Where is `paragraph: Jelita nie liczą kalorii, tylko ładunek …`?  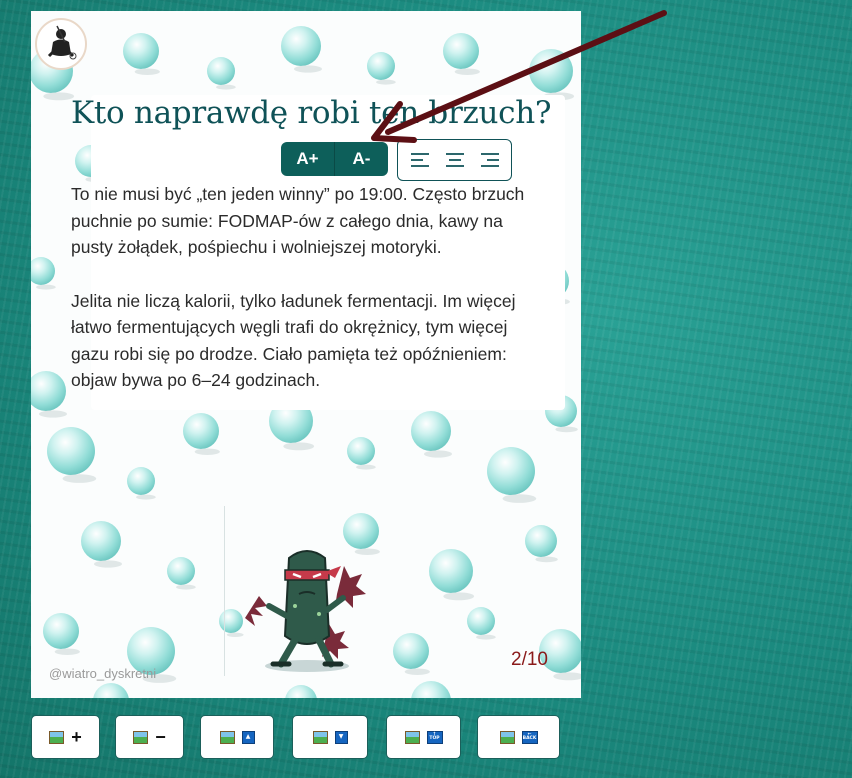
paragraph: Jelita nie liczą kalorii, tylko ładunek … is located at coordinates (293, 340).